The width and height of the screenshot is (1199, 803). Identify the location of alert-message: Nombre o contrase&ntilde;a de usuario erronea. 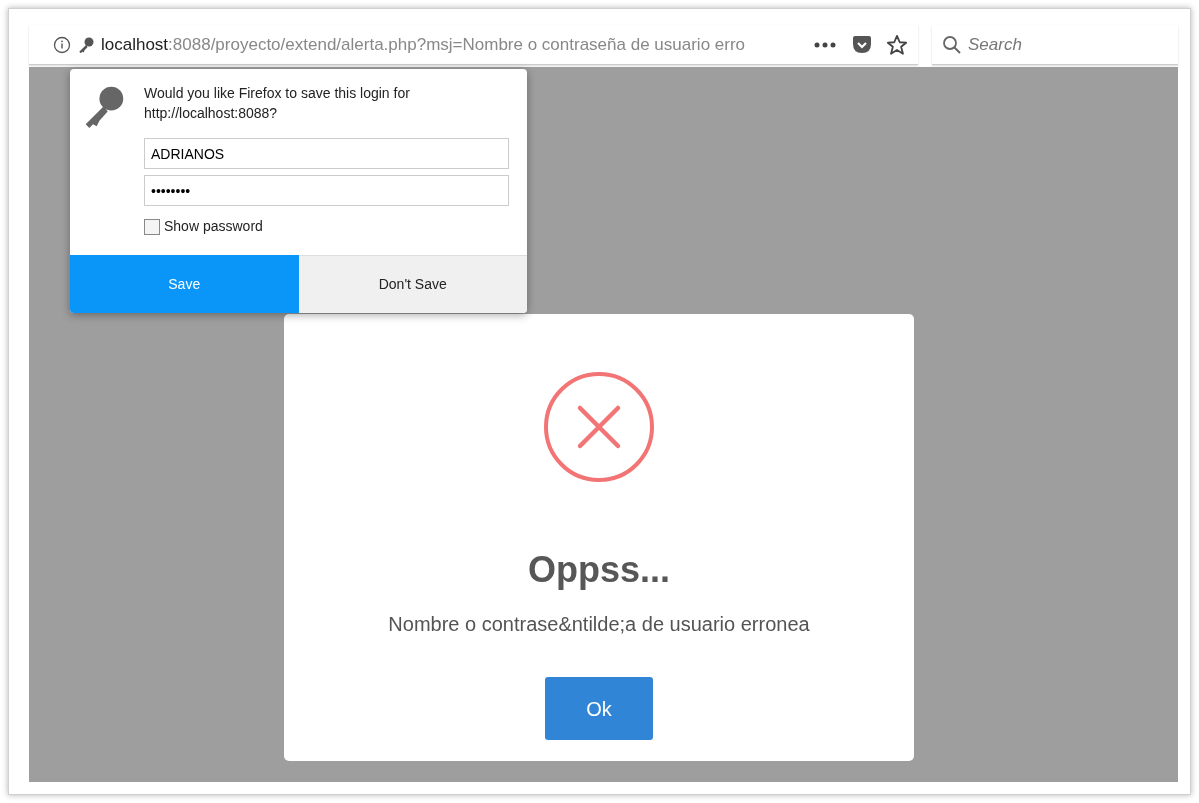
(599, 624).